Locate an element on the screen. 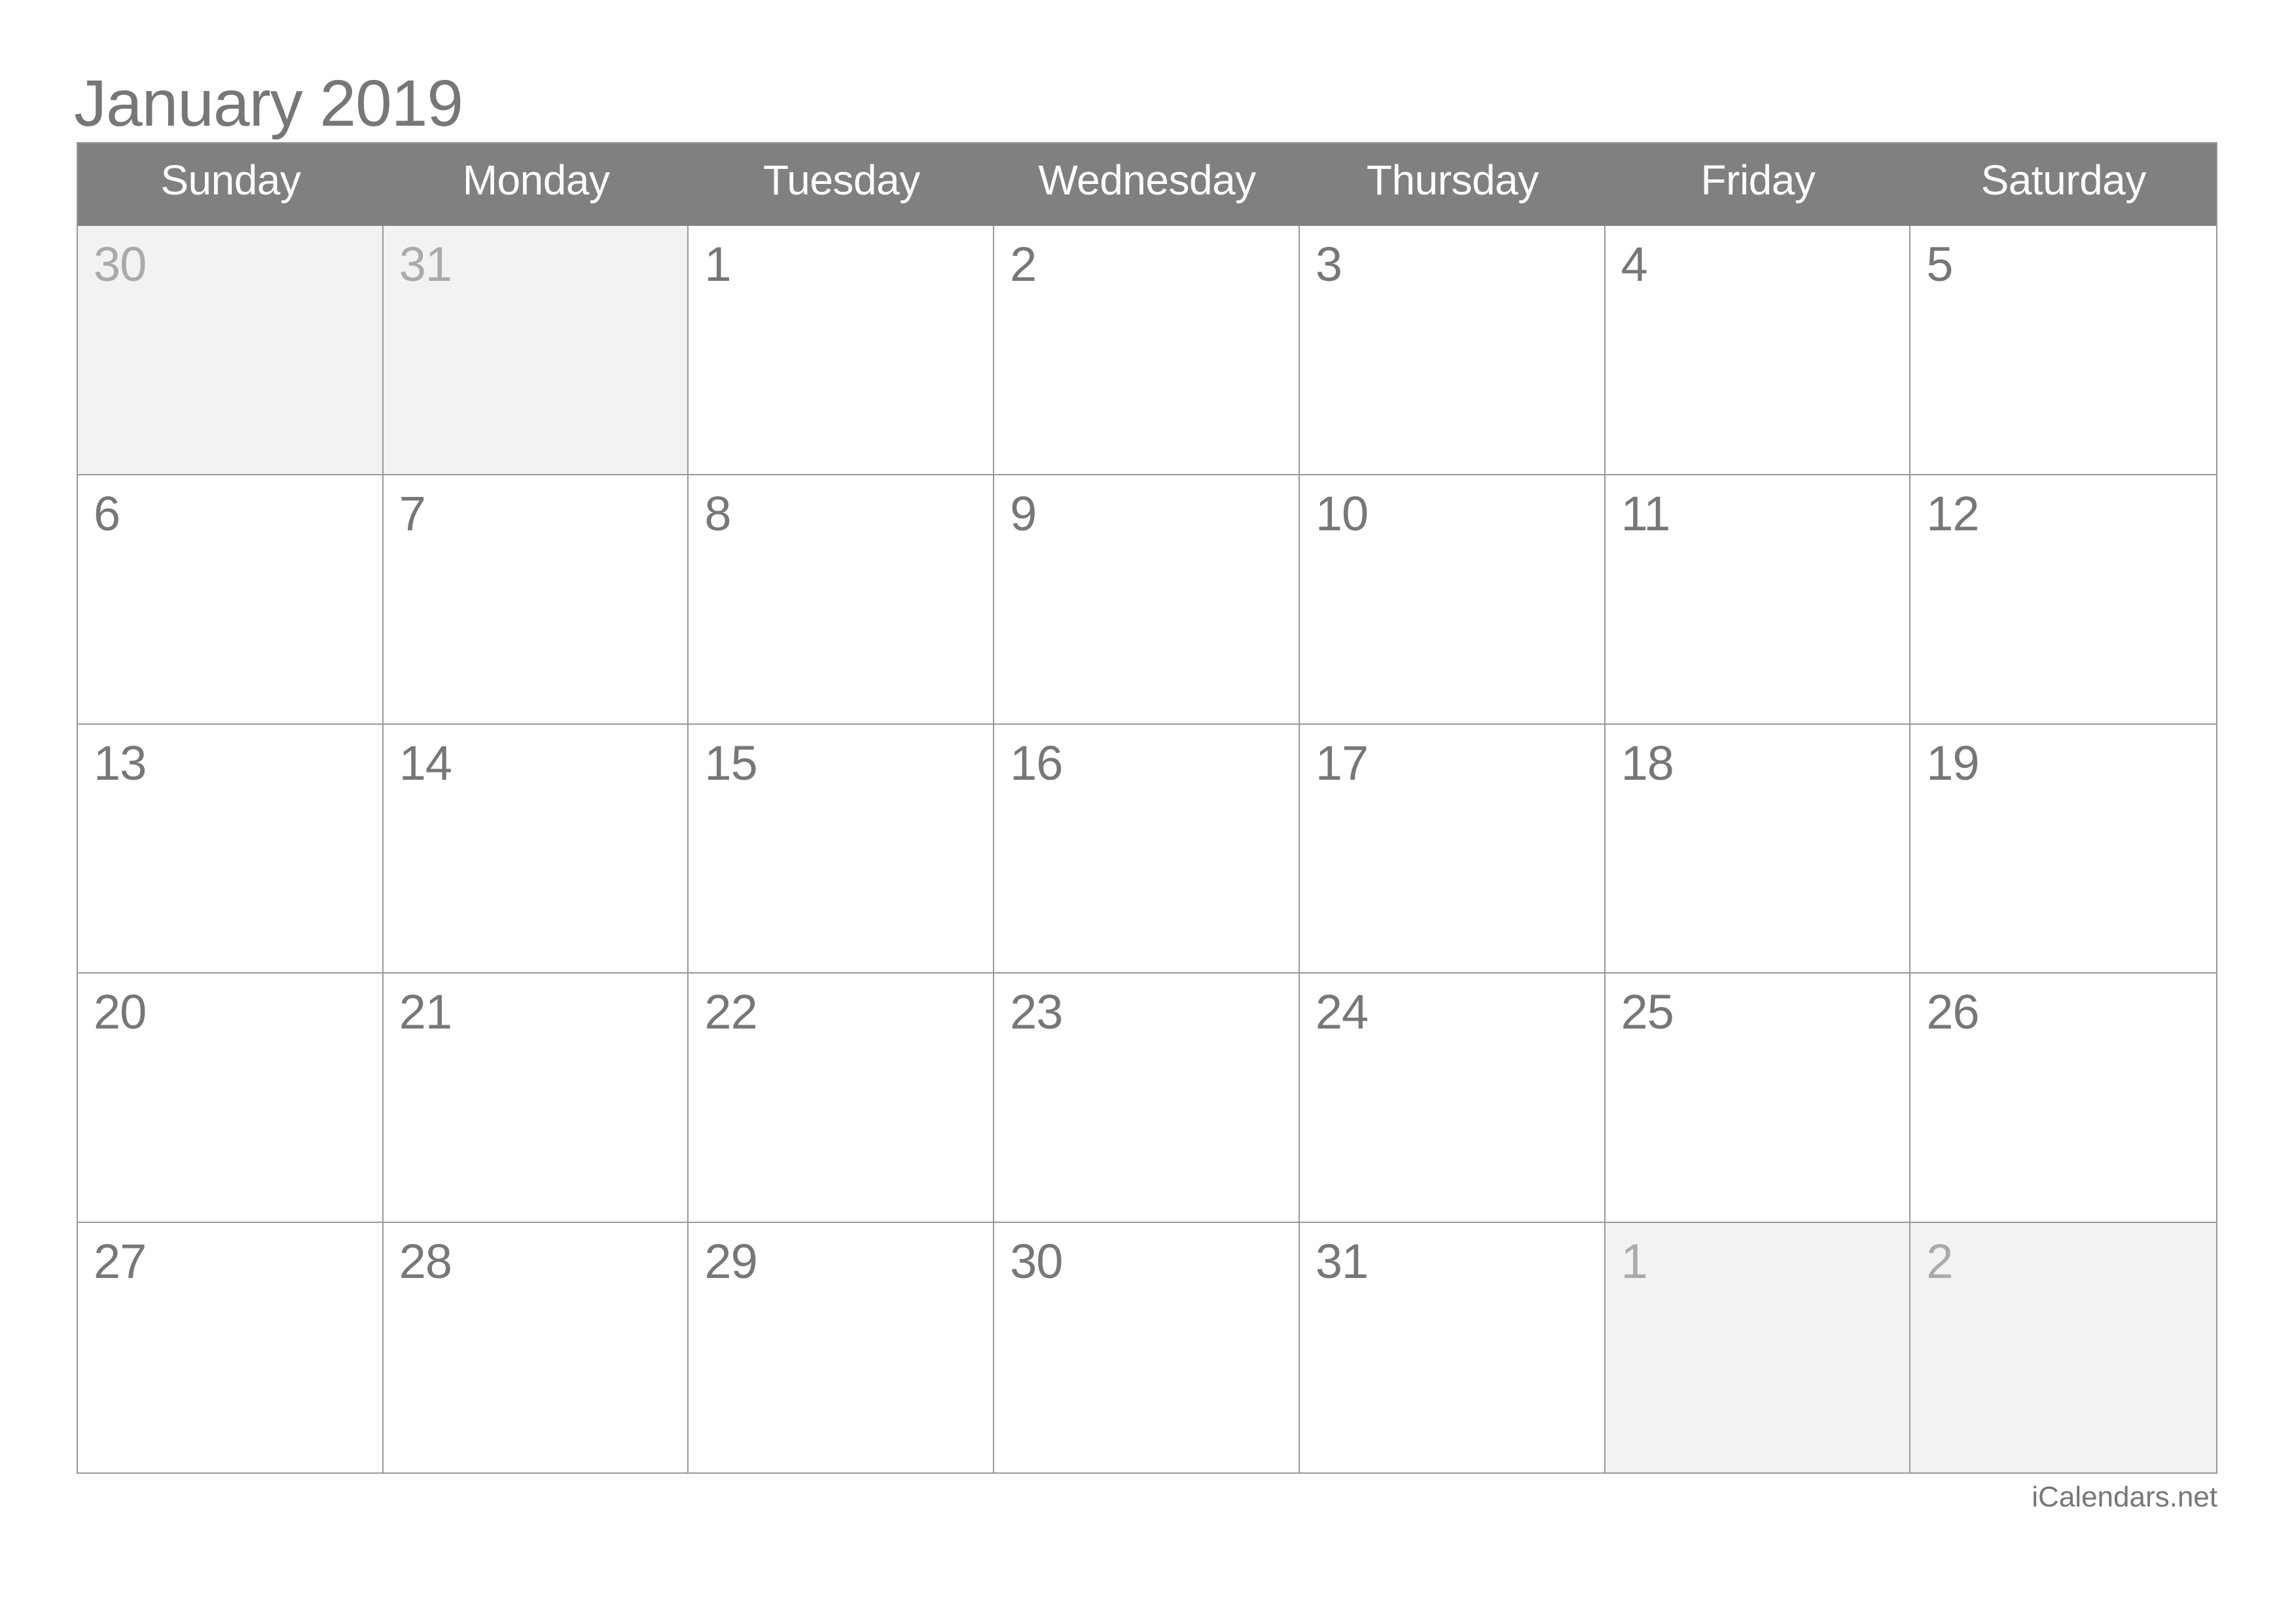 This screenshot has width=2296, height=1623. day-number: 11 is located at coordinates (1646, 513).